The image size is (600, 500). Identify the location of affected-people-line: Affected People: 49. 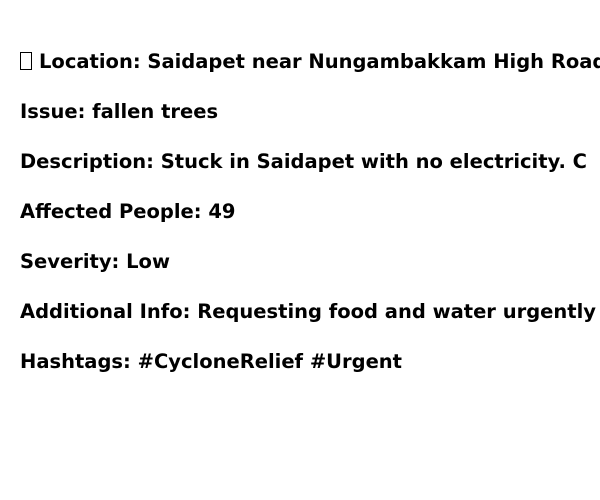
(128, 211).